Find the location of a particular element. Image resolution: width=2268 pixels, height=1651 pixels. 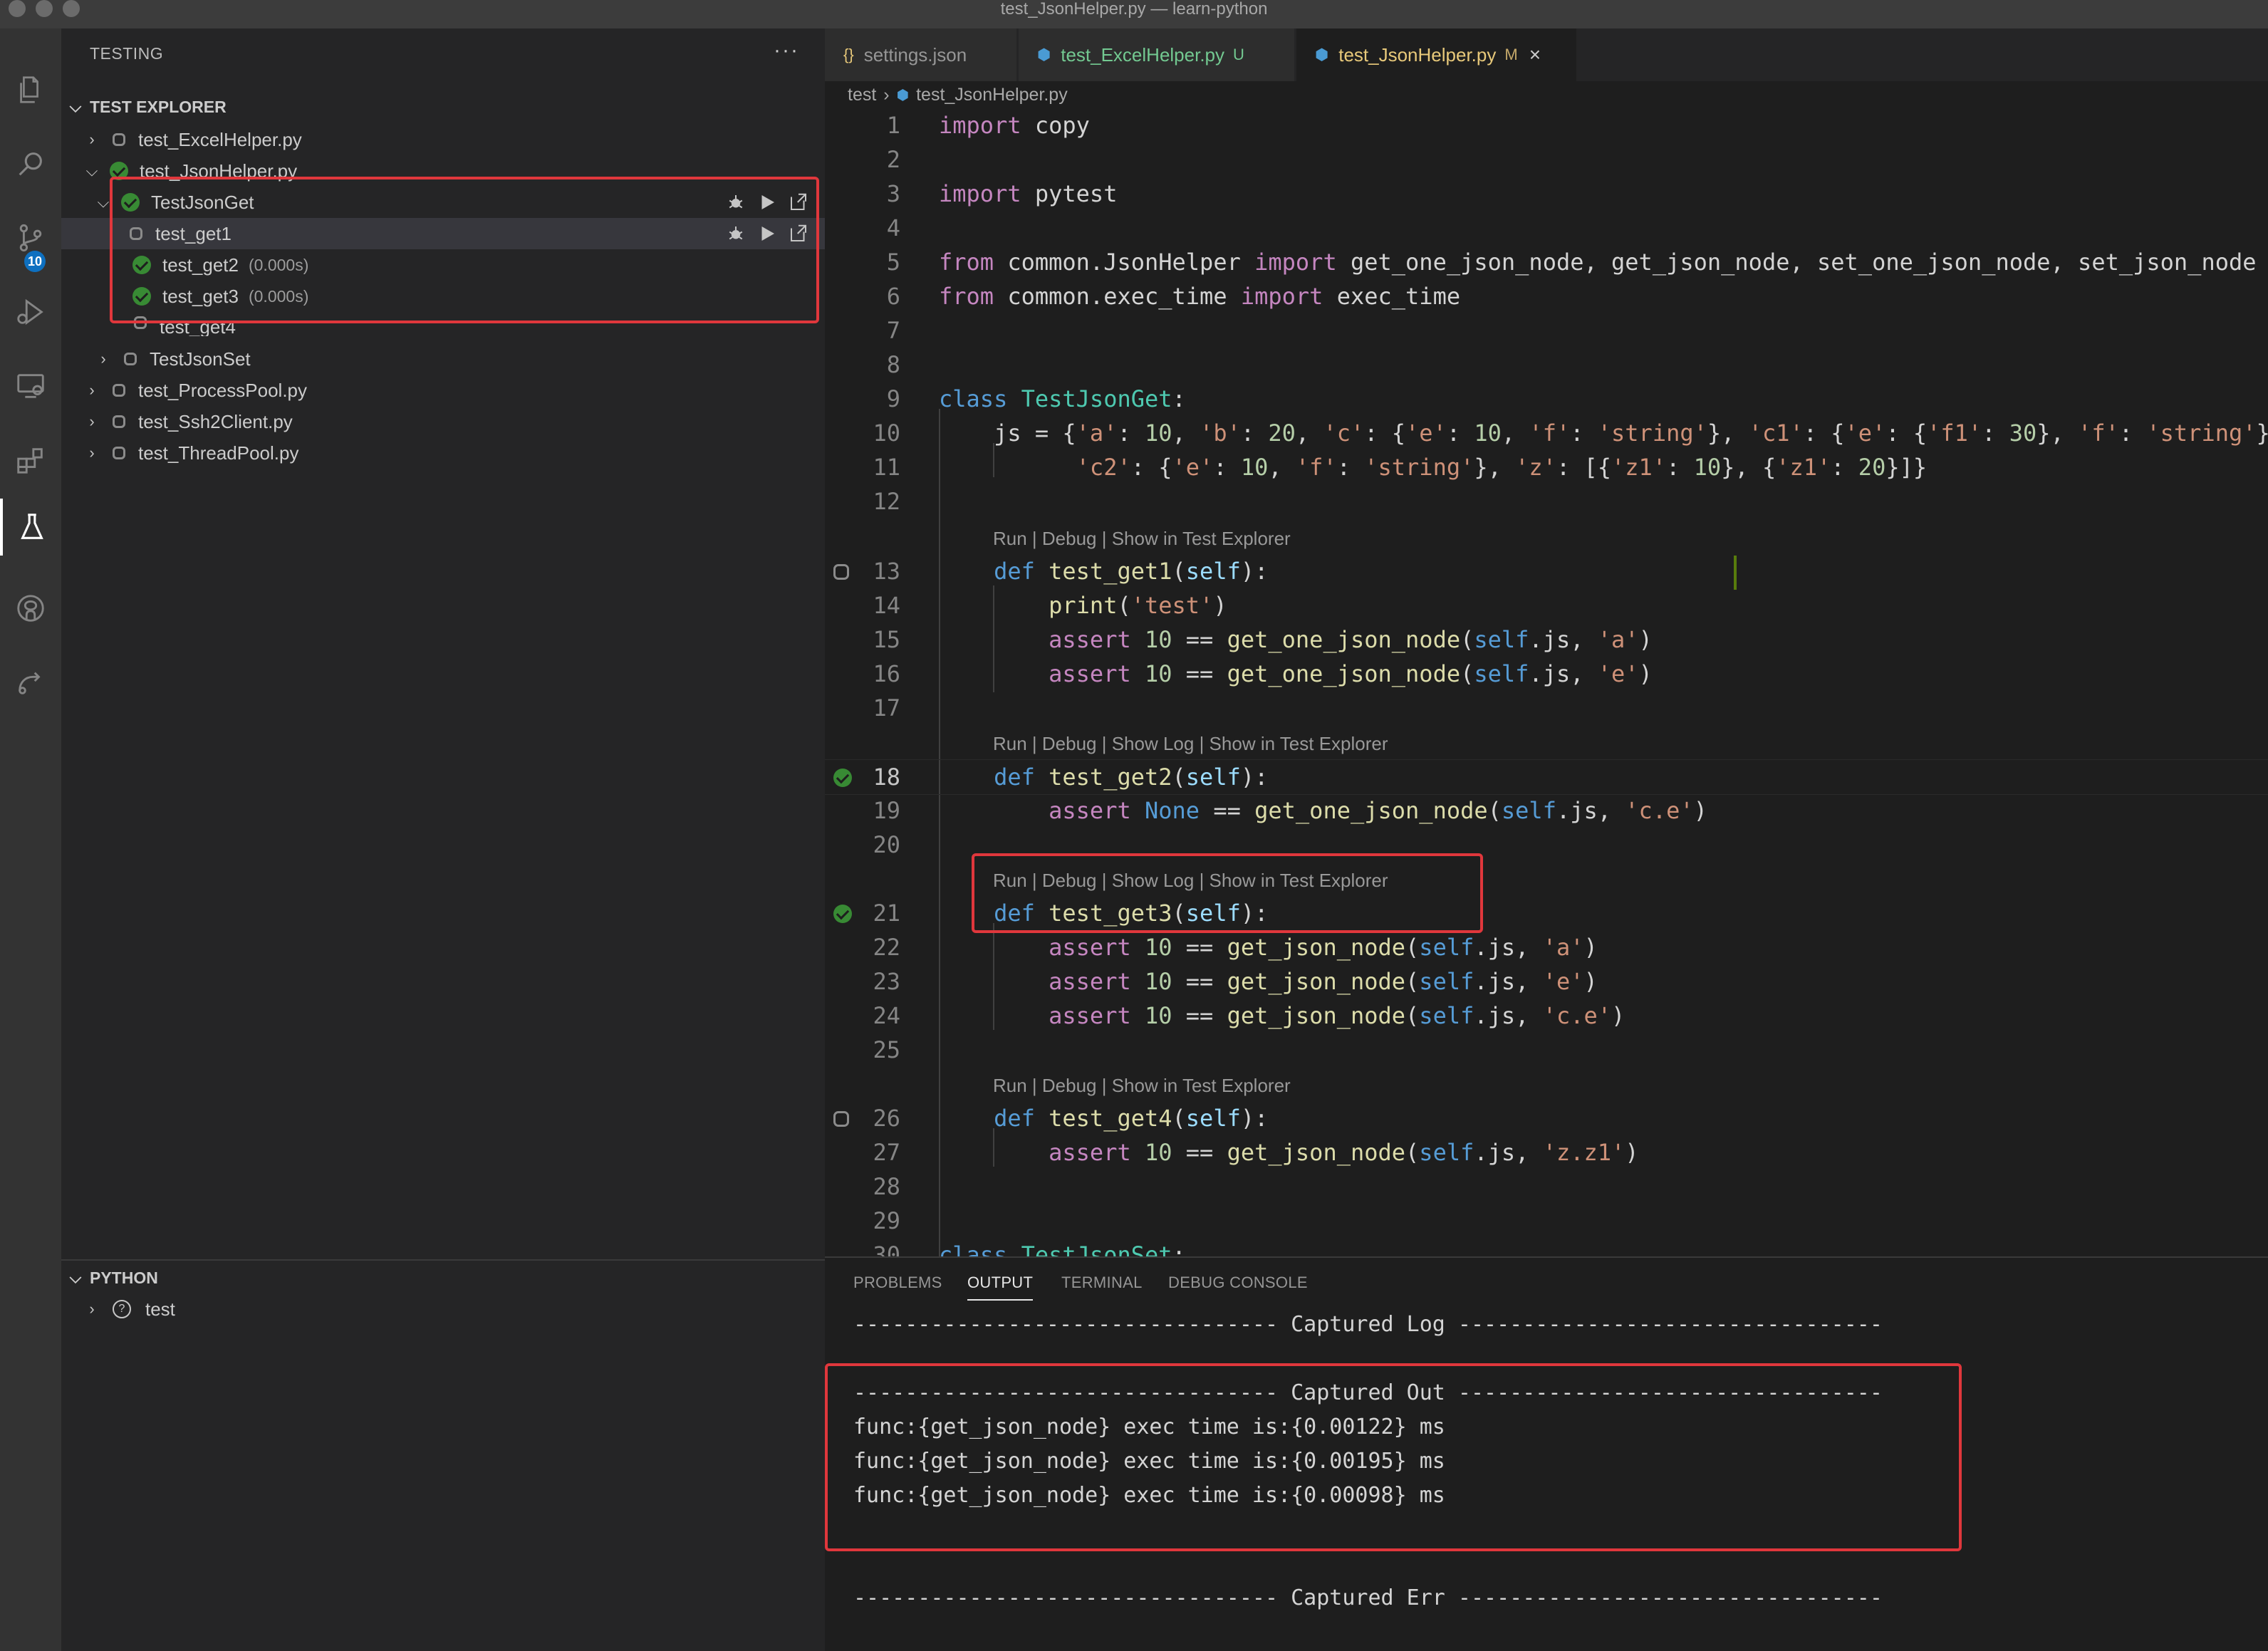

python-section-header: ⌵ PYTHON is located at coordinates (443, 1277).